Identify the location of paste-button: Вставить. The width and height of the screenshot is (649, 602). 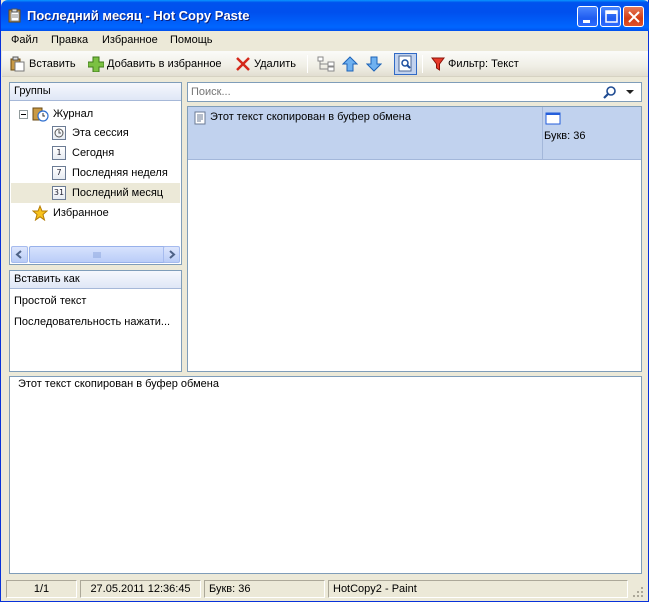
(43, 64).